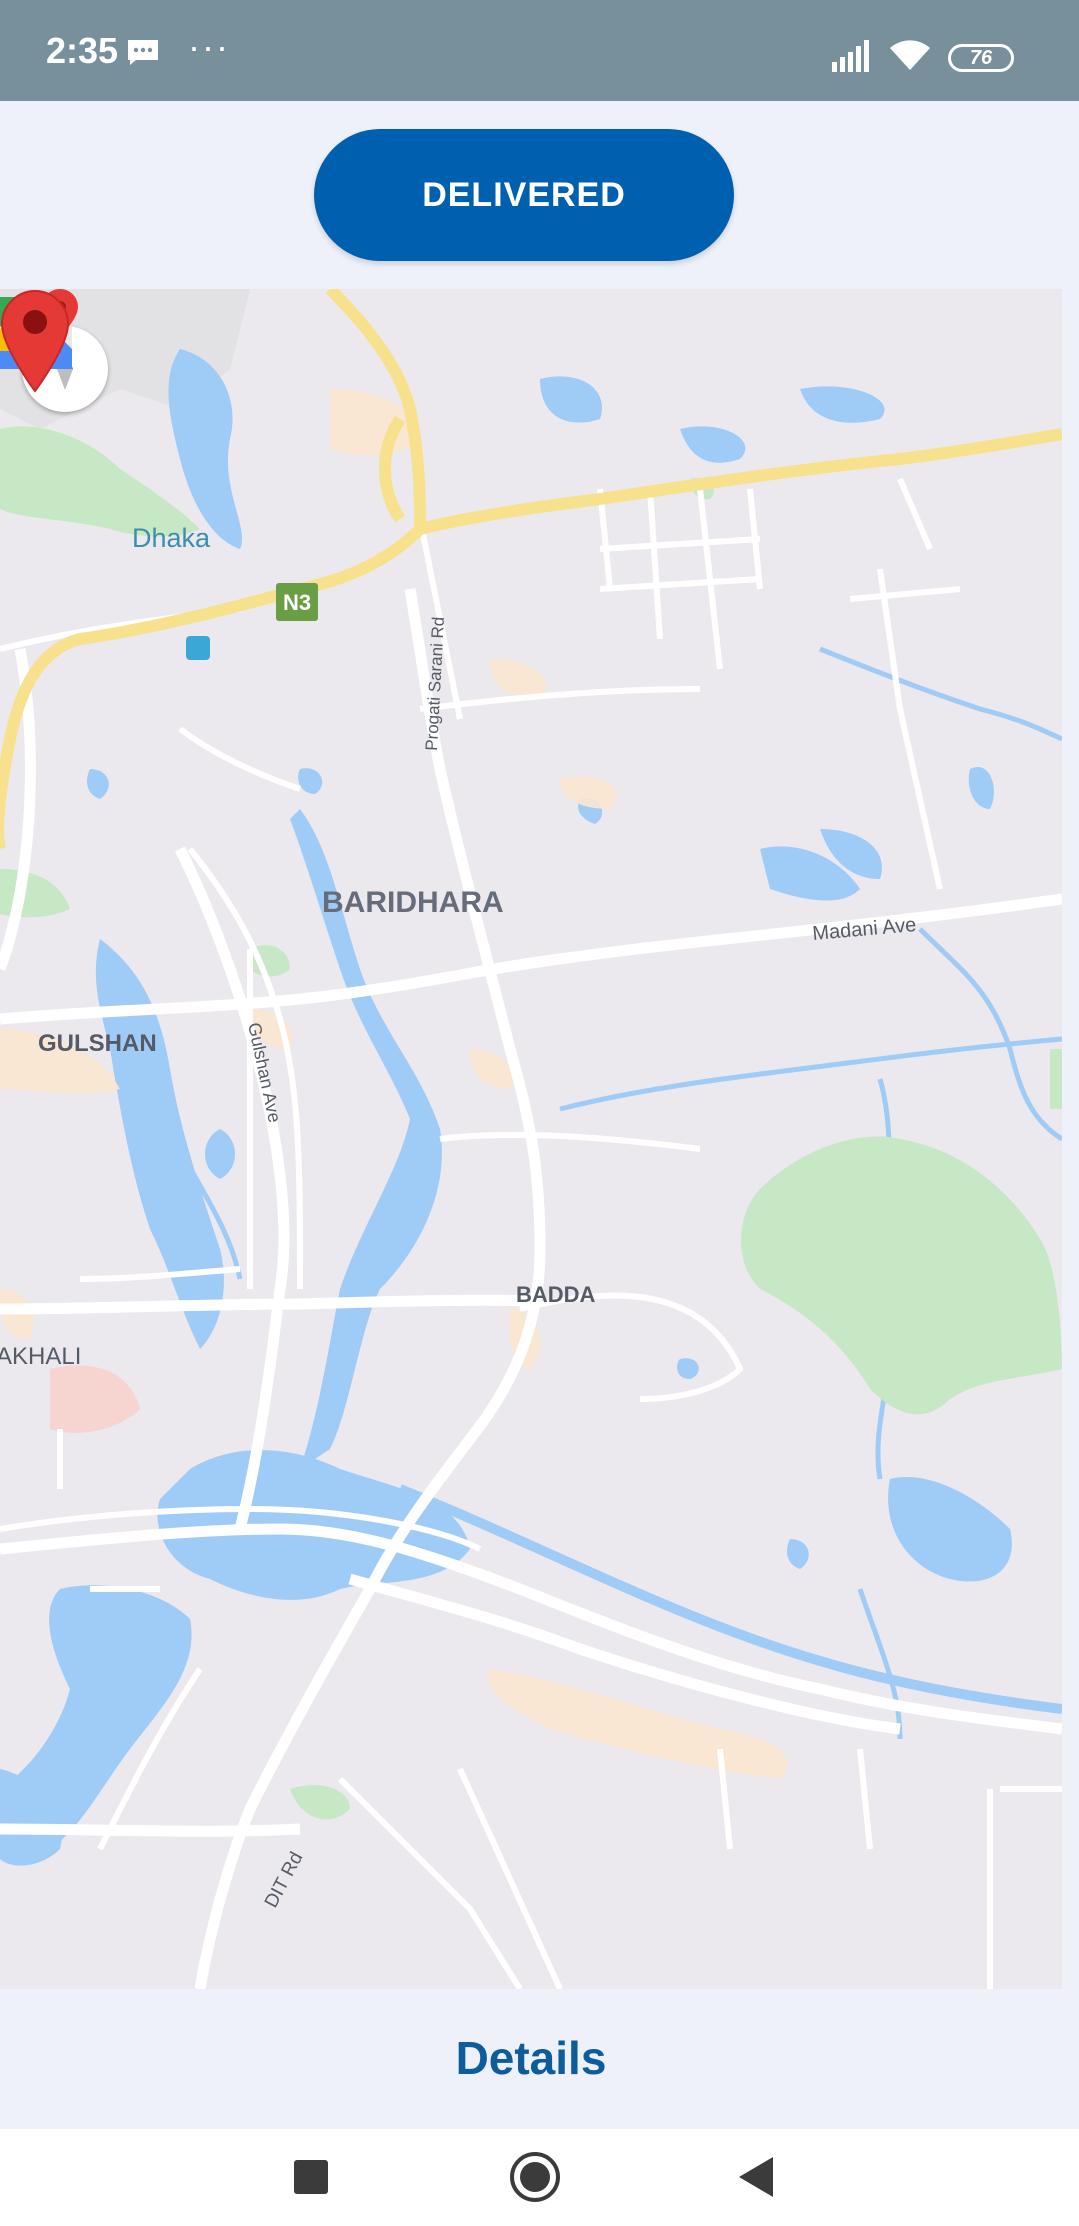 The height and width of the screenshot is (2226, 1079). Describe the element at coordinates (209, 46) in the screenshot. I see `more-dots-icon: ···` at that location.